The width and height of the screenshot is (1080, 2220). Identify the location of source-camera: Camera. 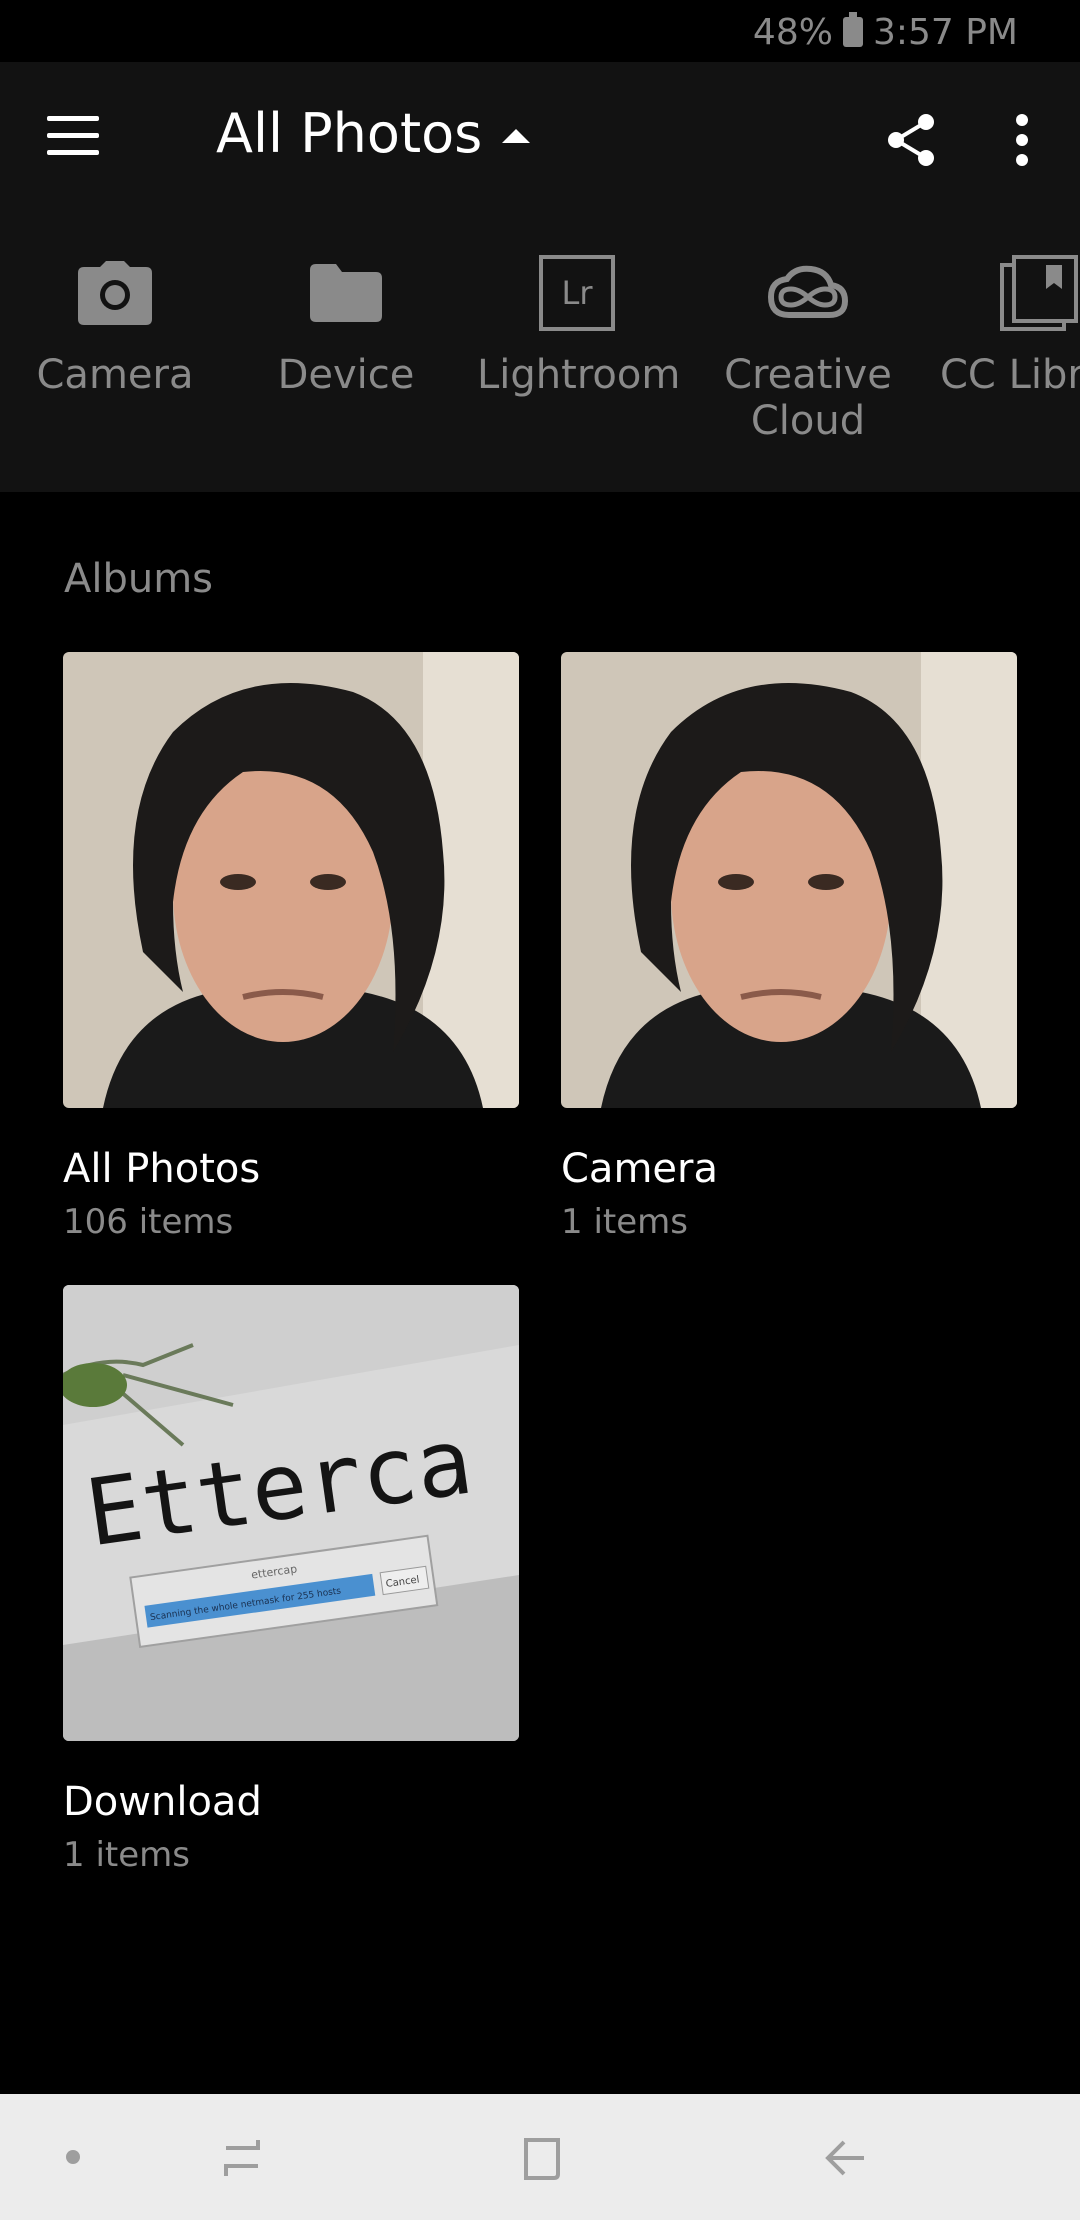
(115, 323).